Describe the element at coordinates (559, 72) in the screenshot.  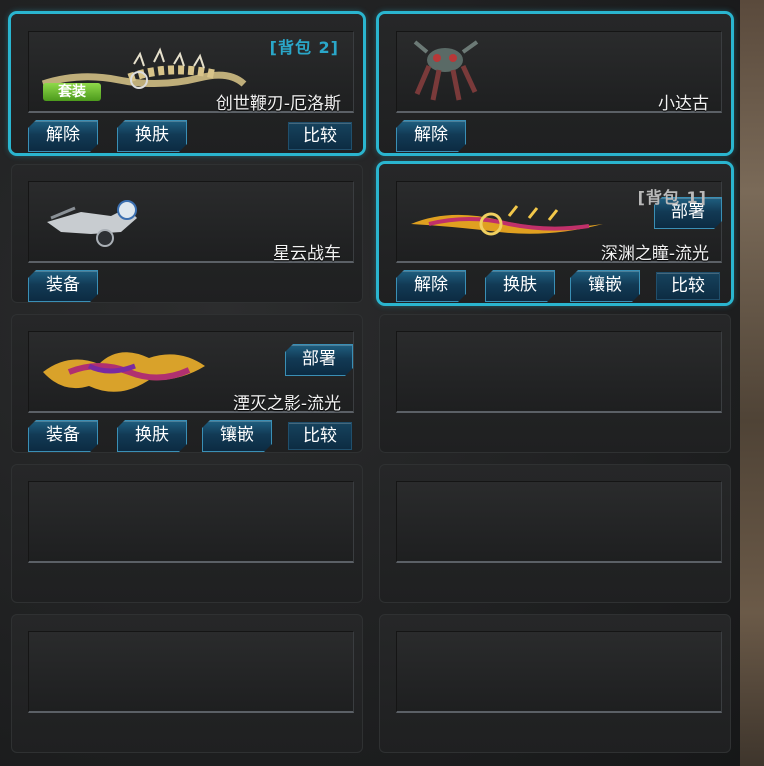
I see `item-well: 小达古` at that location.